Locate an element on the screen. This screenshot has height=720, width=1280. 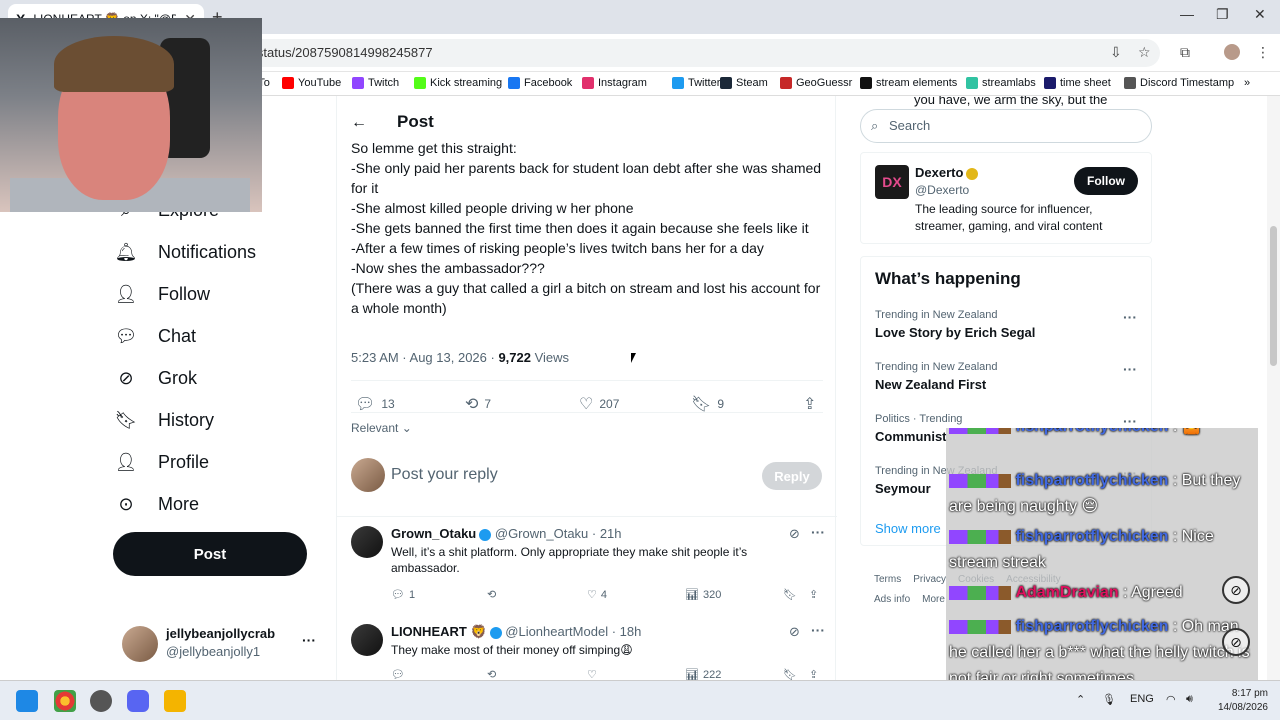
page-scrollbar is located at coordinates (1273, 388).